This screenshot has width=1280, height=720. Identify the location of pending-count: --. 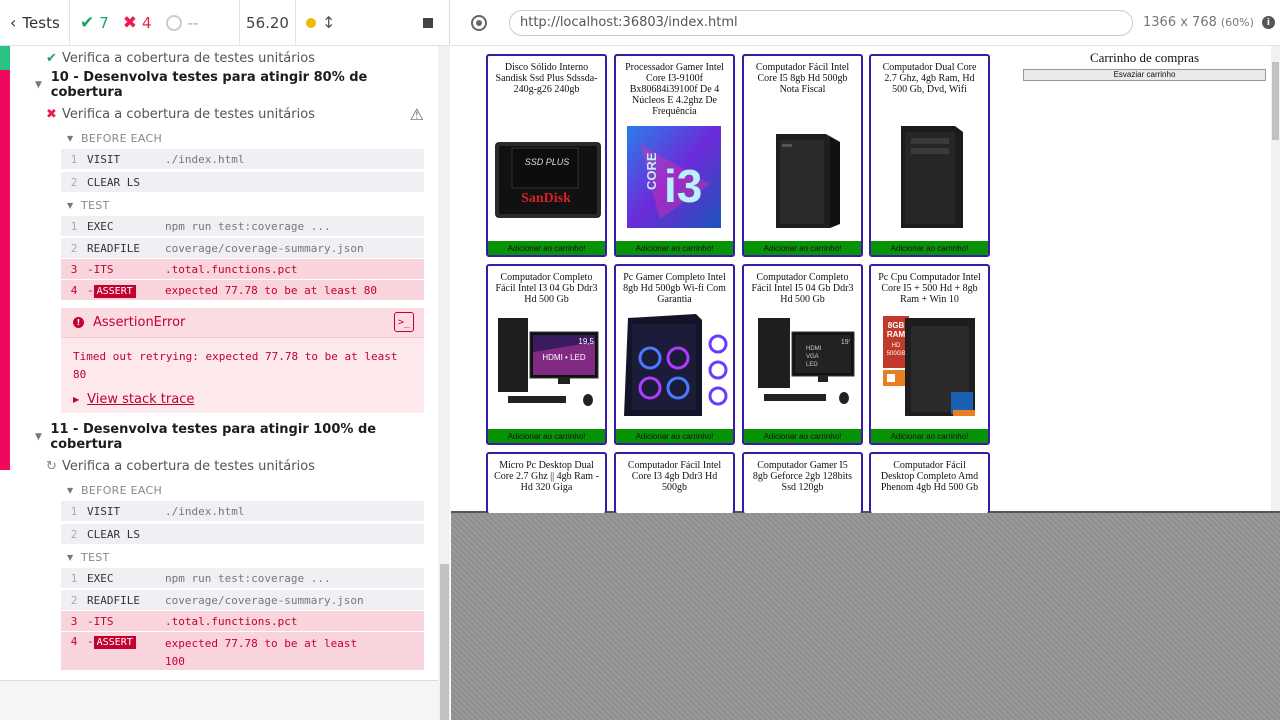
(193, 22).